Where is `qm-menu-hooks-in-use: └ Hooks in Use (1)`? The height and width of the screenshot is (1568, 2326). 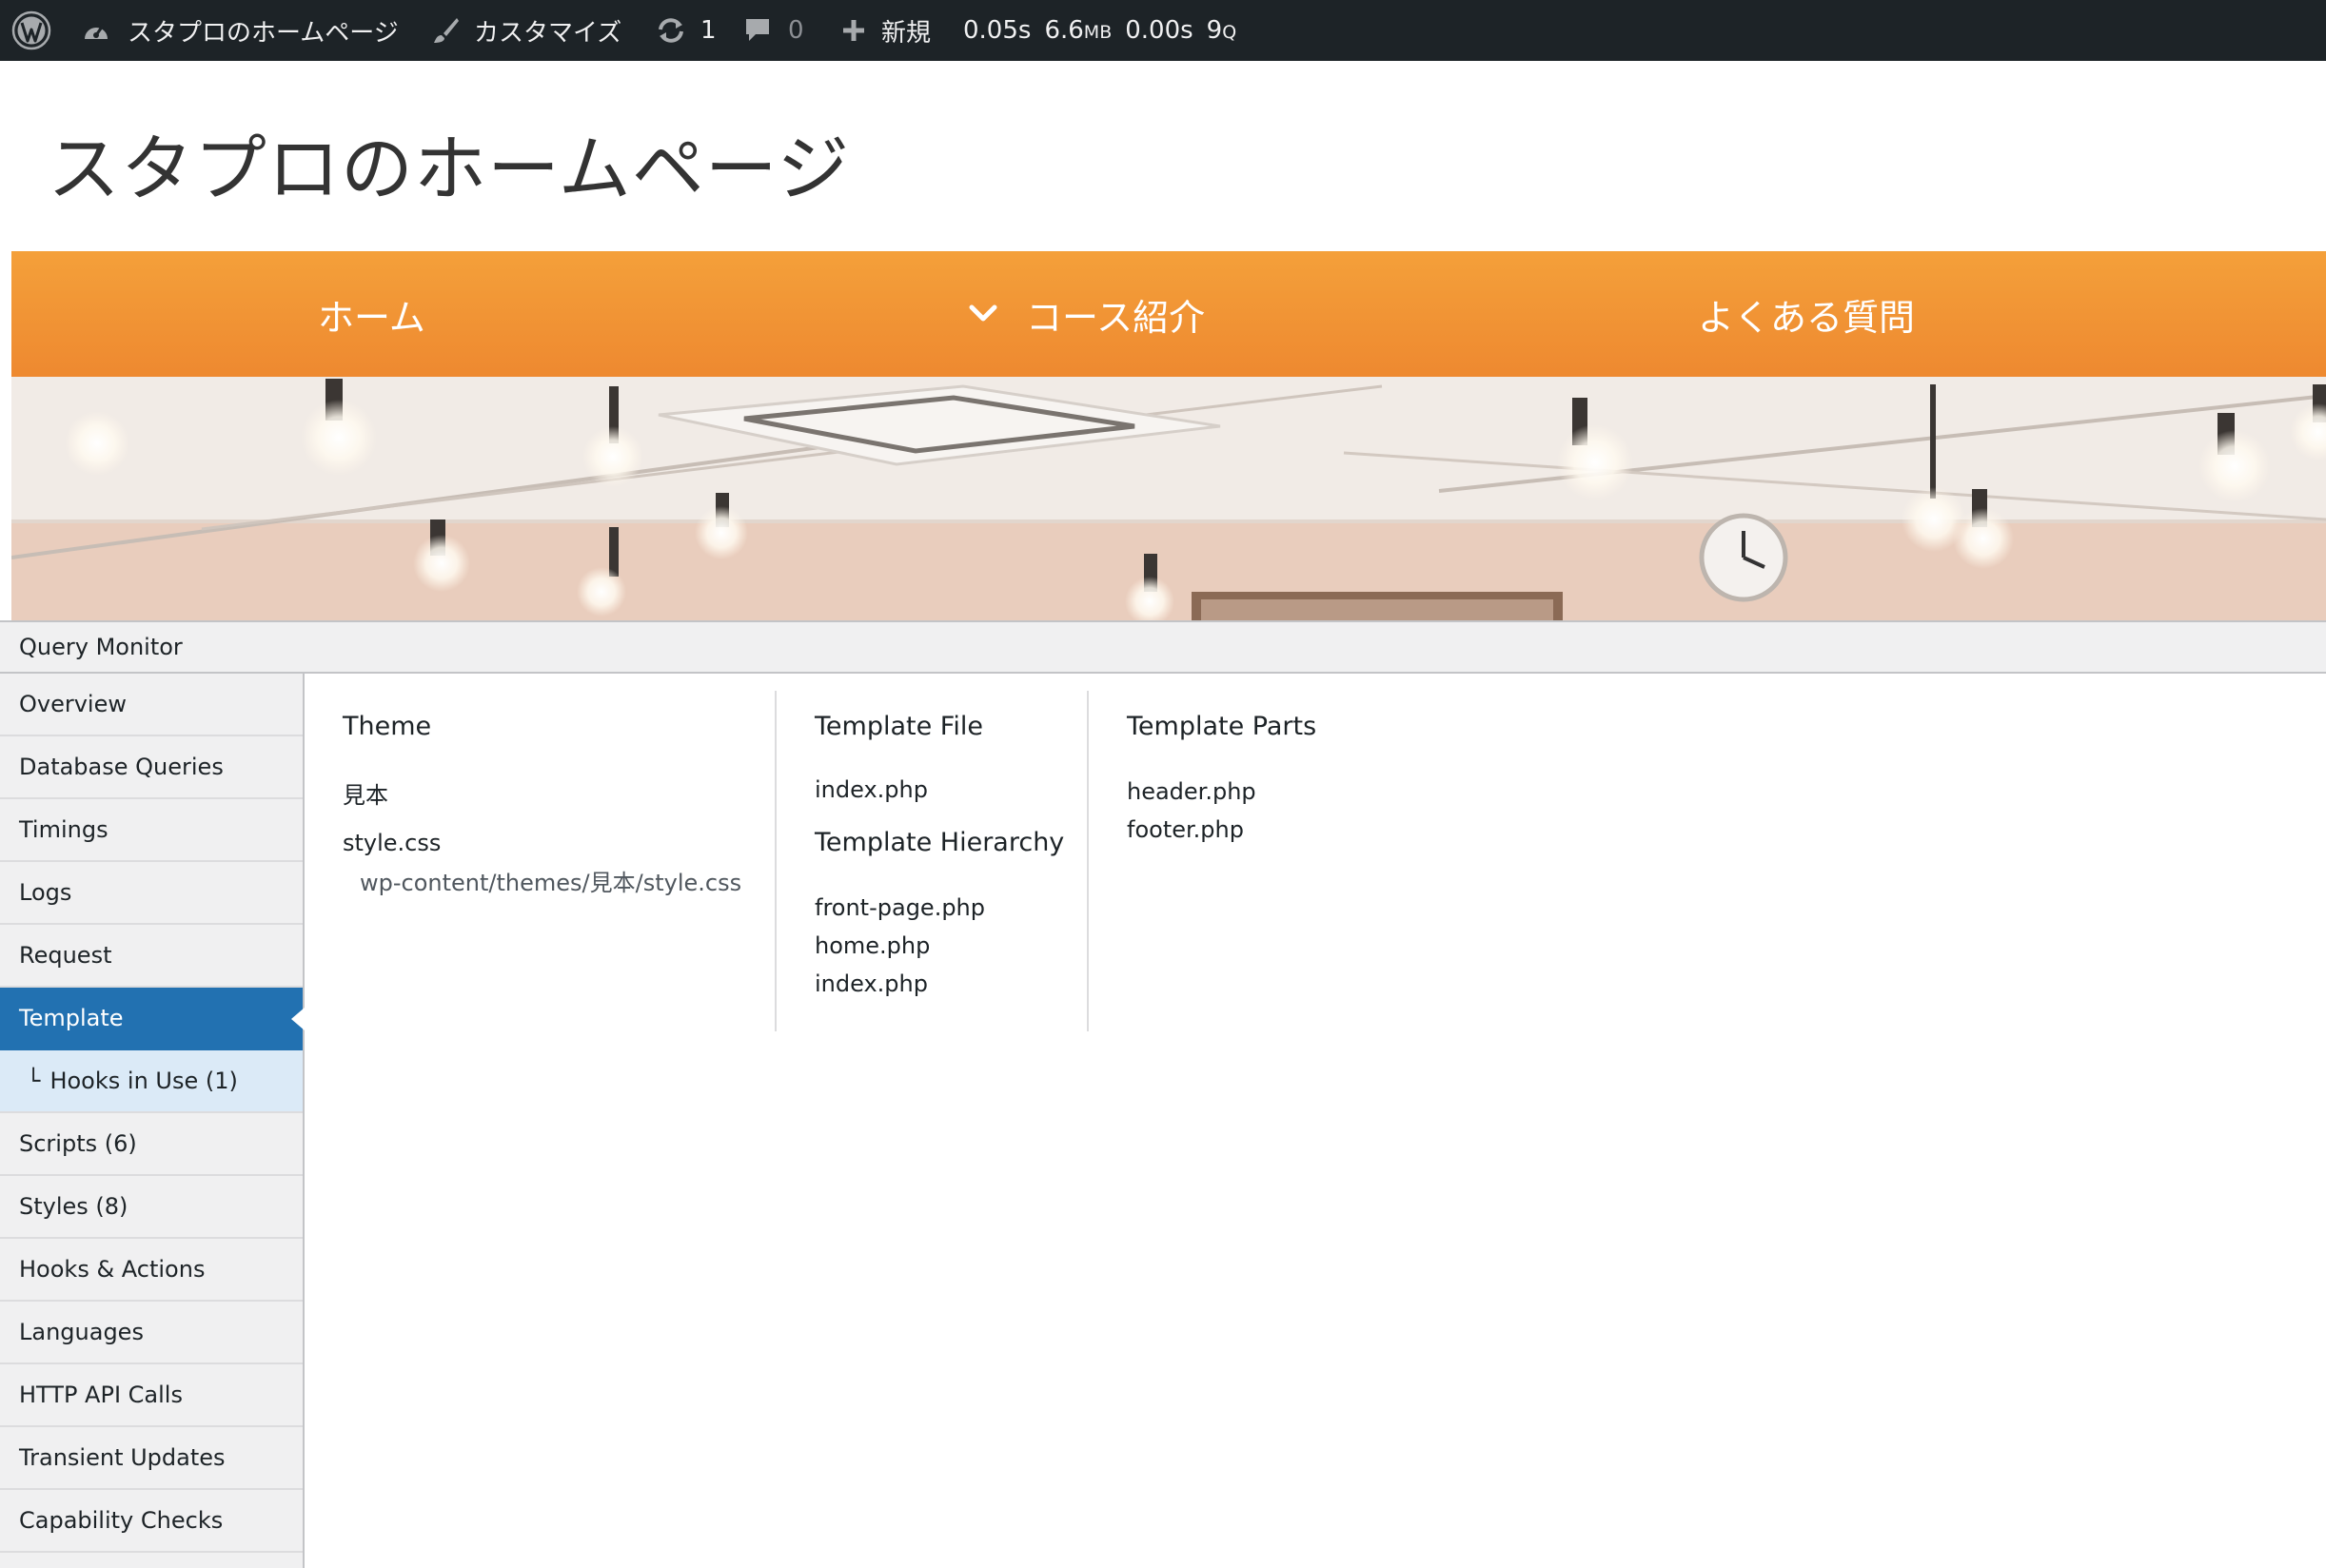
qm-menu-hooks-in-use: └ Hooks in Use (1) is located at coordinates (152, 1081).